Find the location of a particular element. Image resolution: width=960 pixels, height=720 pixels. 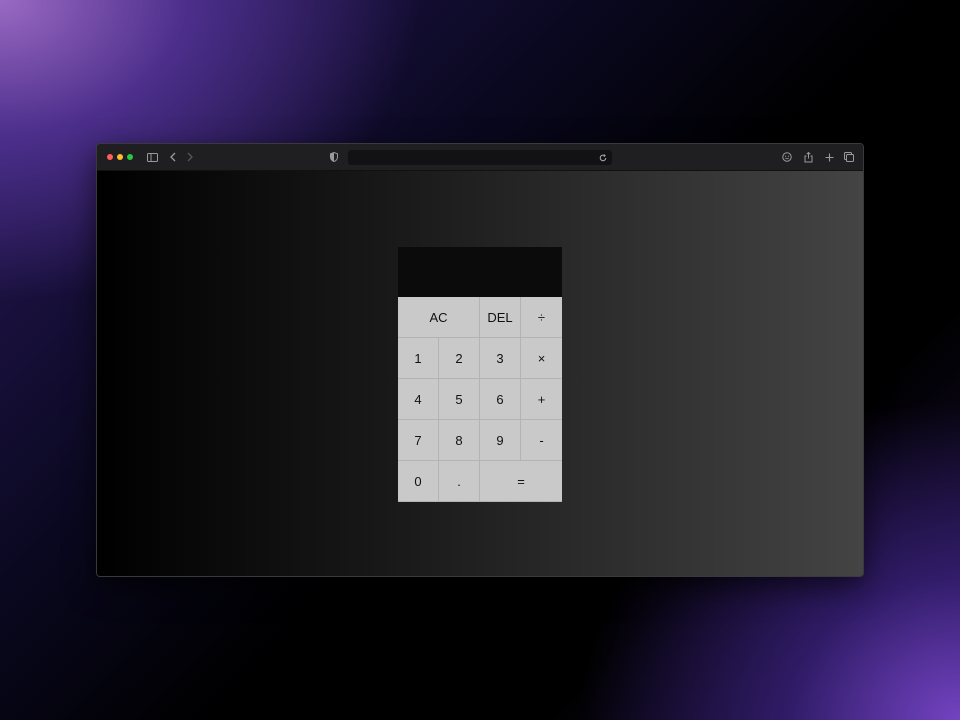

plus-button: + is located at coordinates (541, 399).